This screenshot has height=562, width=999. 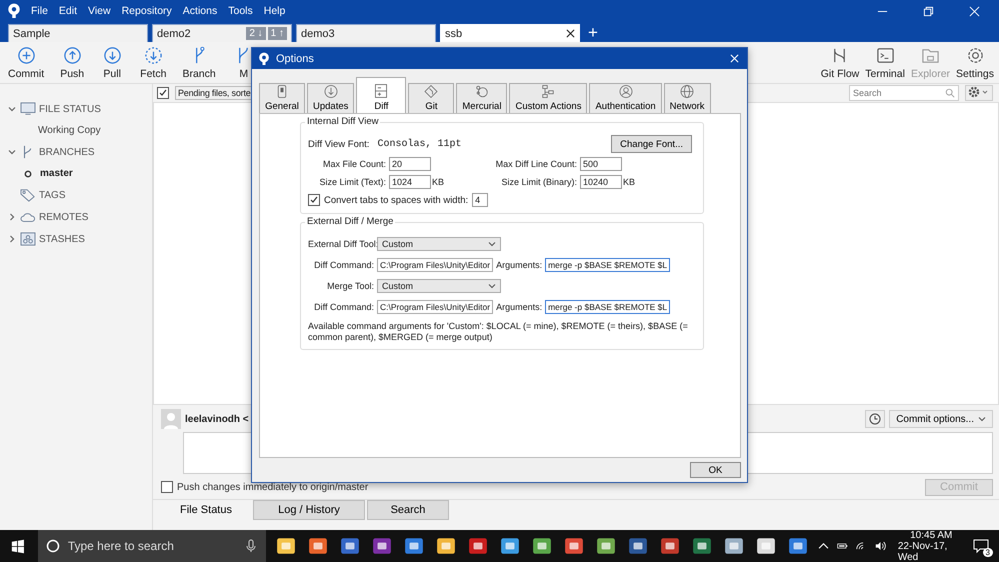 I want to click on toolbar-button: Terminal, so click(x=885, y=63).